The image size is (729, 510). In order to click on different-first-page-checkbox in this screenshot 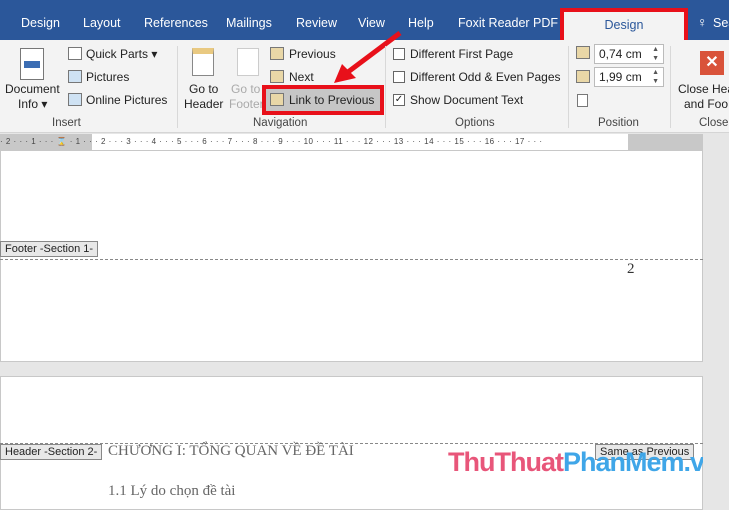, I will do `click(399, 54)`.